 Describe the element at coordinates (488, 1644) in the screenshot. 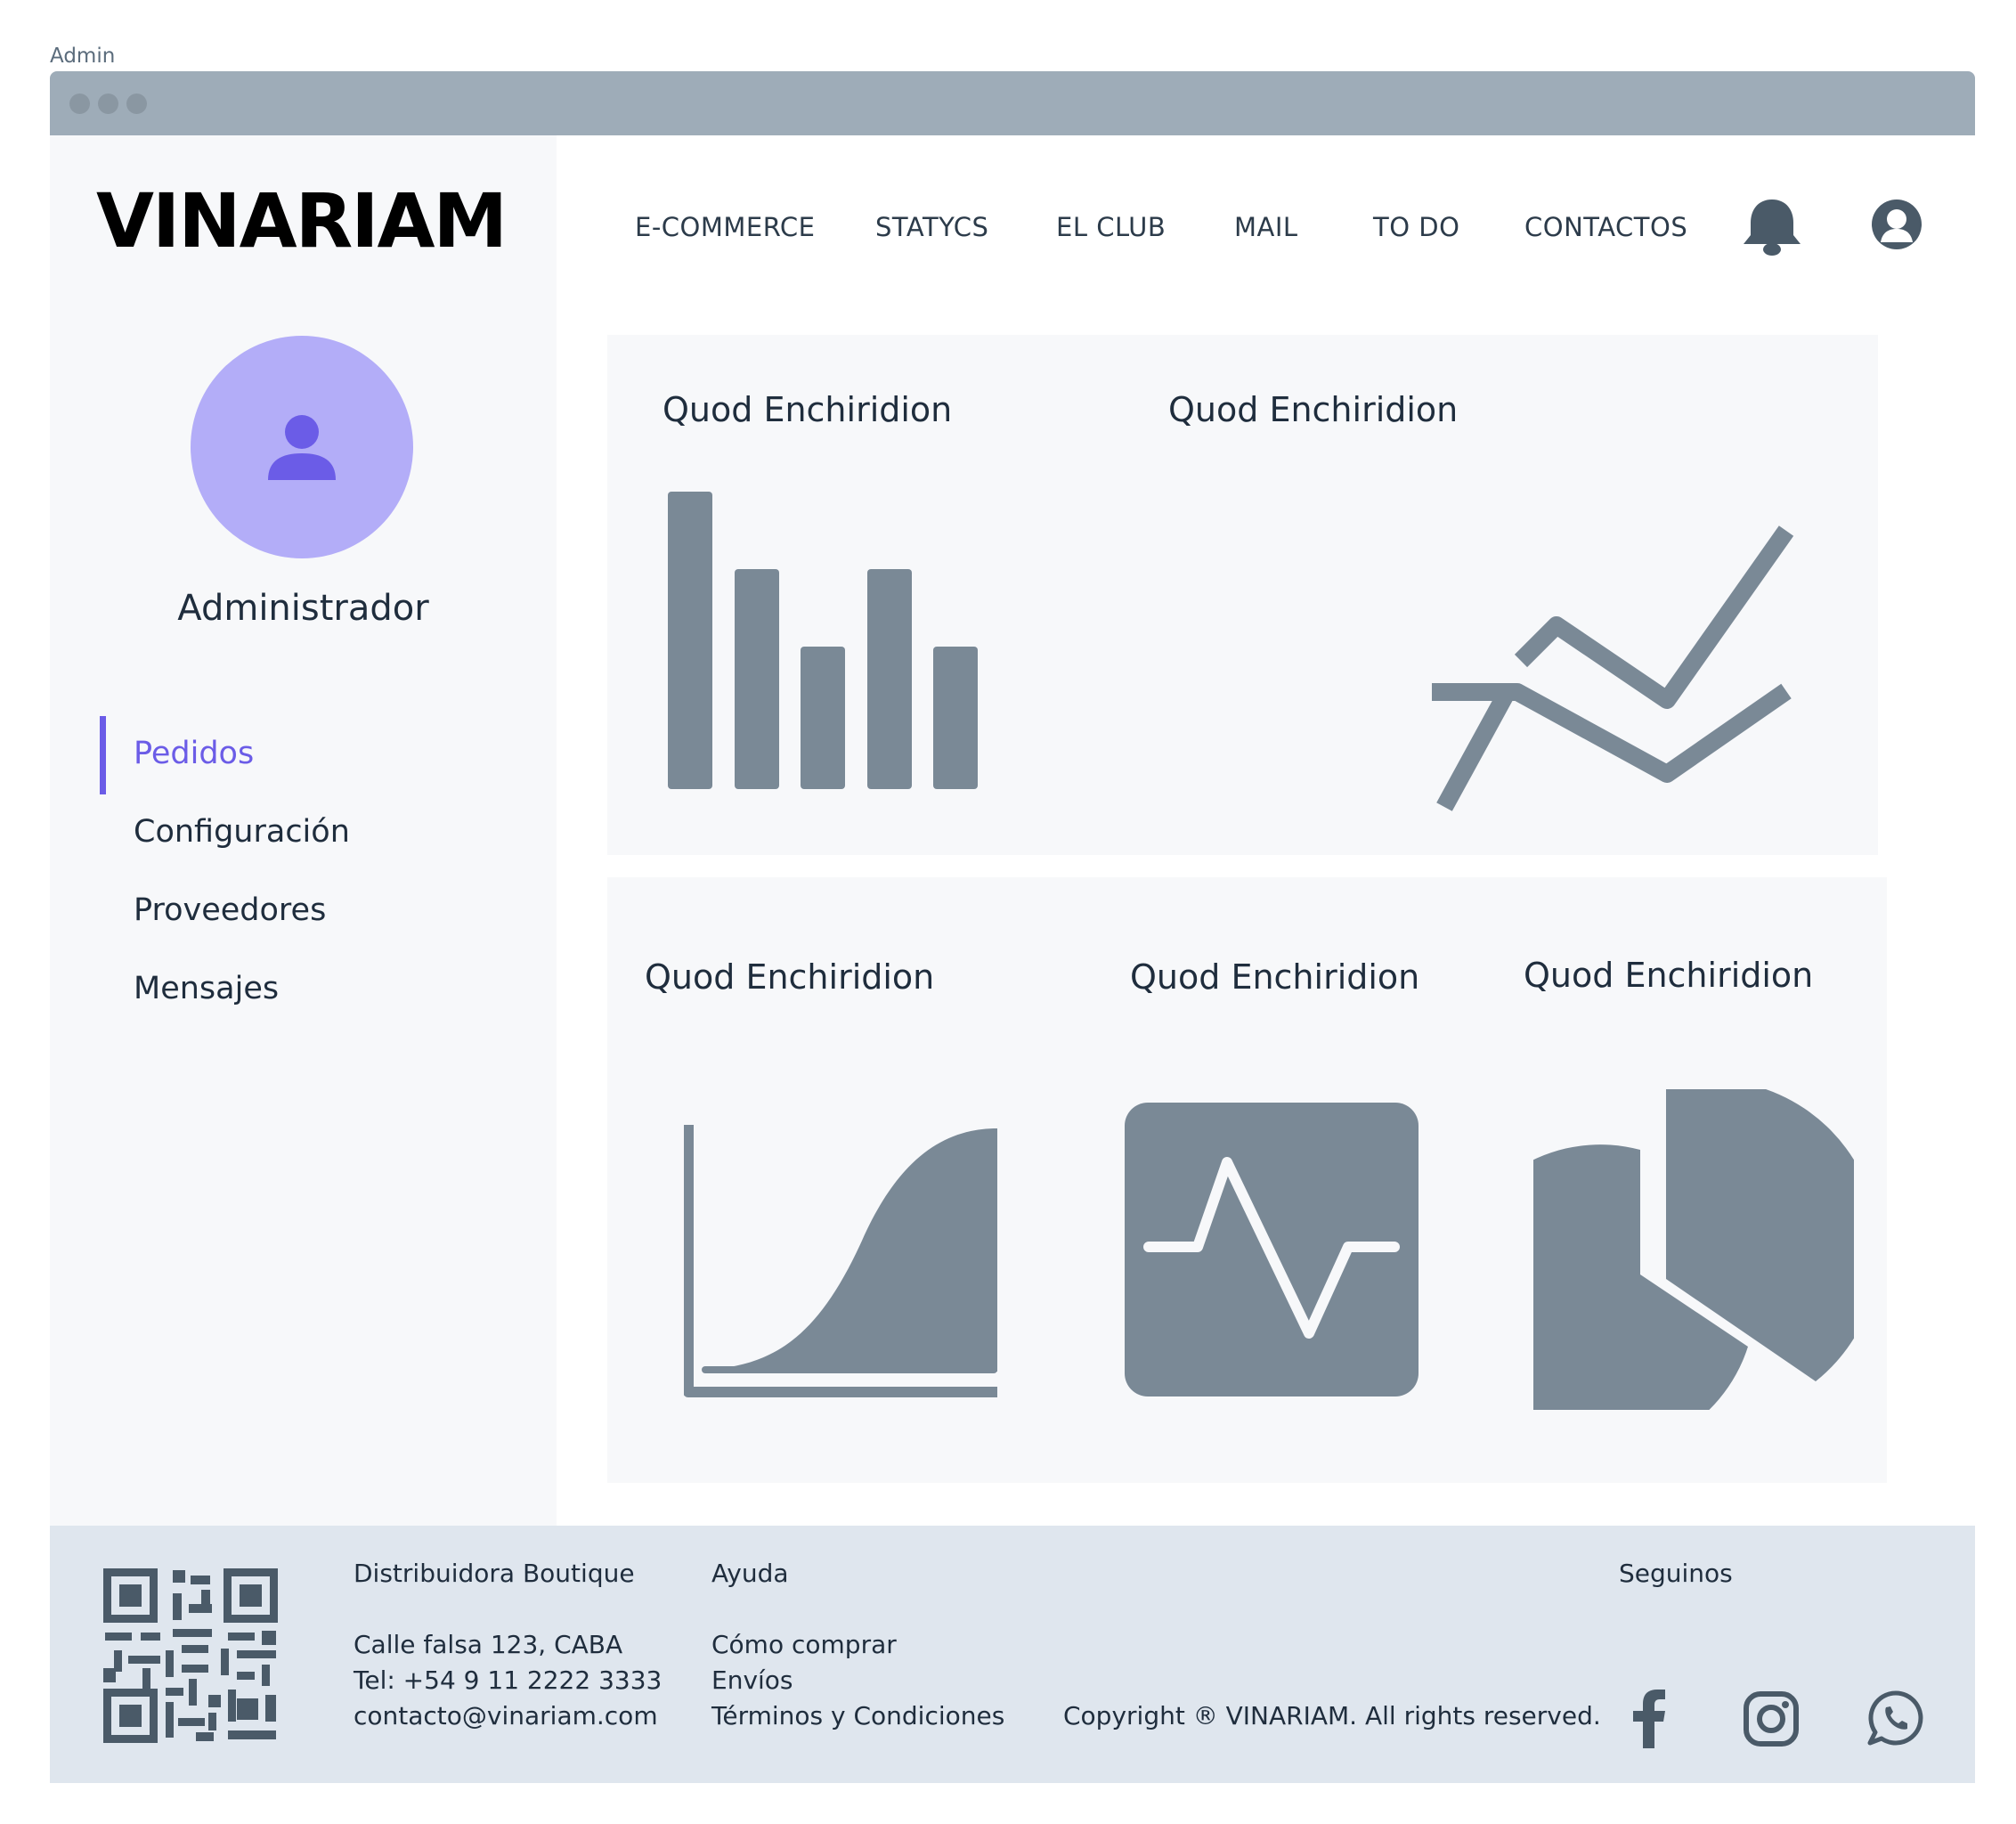

I see `company-address: Calle falsa 123, CABA` at that location.